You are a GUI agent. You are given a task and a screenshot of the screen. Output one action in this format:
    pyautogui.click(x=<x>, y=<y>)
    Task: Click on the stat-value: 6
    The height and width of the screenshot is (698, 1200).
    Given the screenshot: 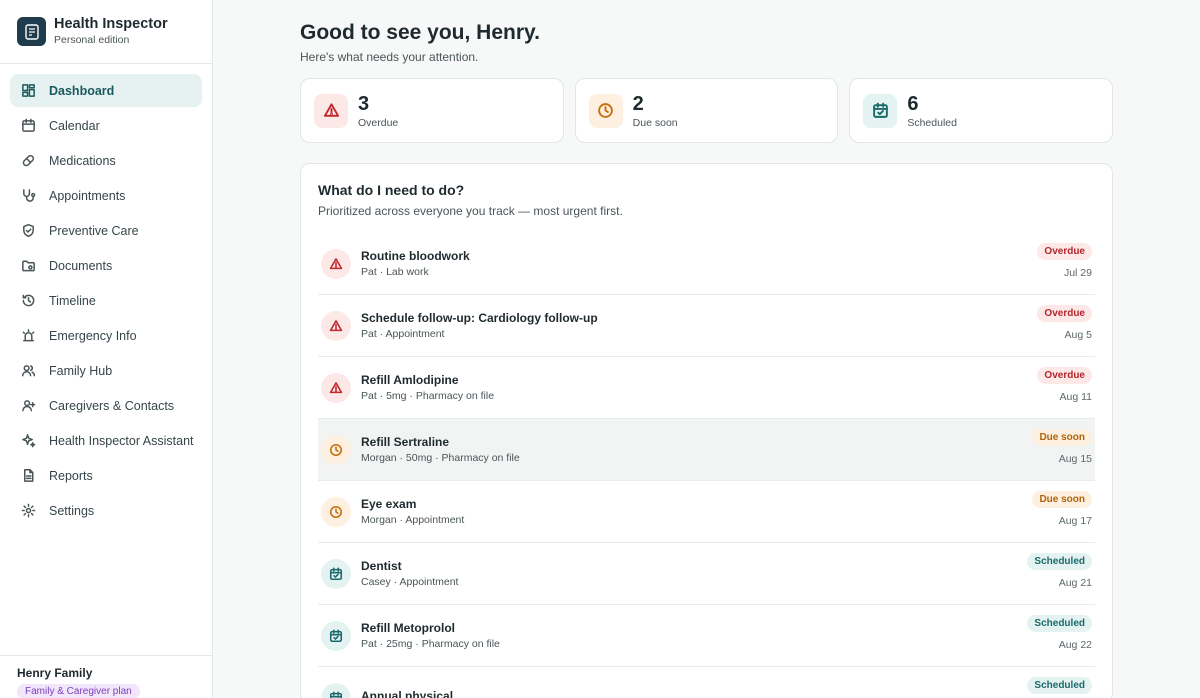 What is the action you would take?
    pyautogui.click(x=913, y=103)
    